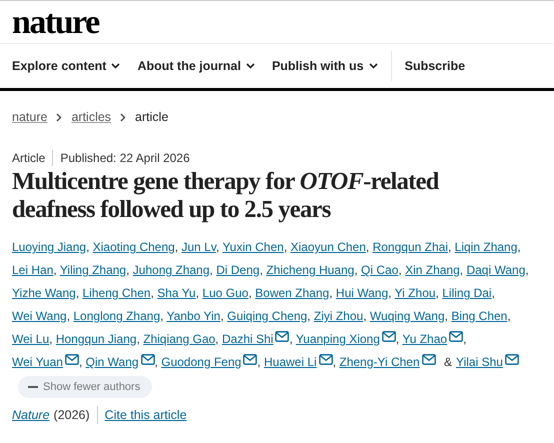 The image size is (554, 443). Describe the element at coordinates (226, 196) in the screenshot. I see `article-title: Multicentre gene therapy for OTOF-related deafness followed up to 2.5 years` at that location.